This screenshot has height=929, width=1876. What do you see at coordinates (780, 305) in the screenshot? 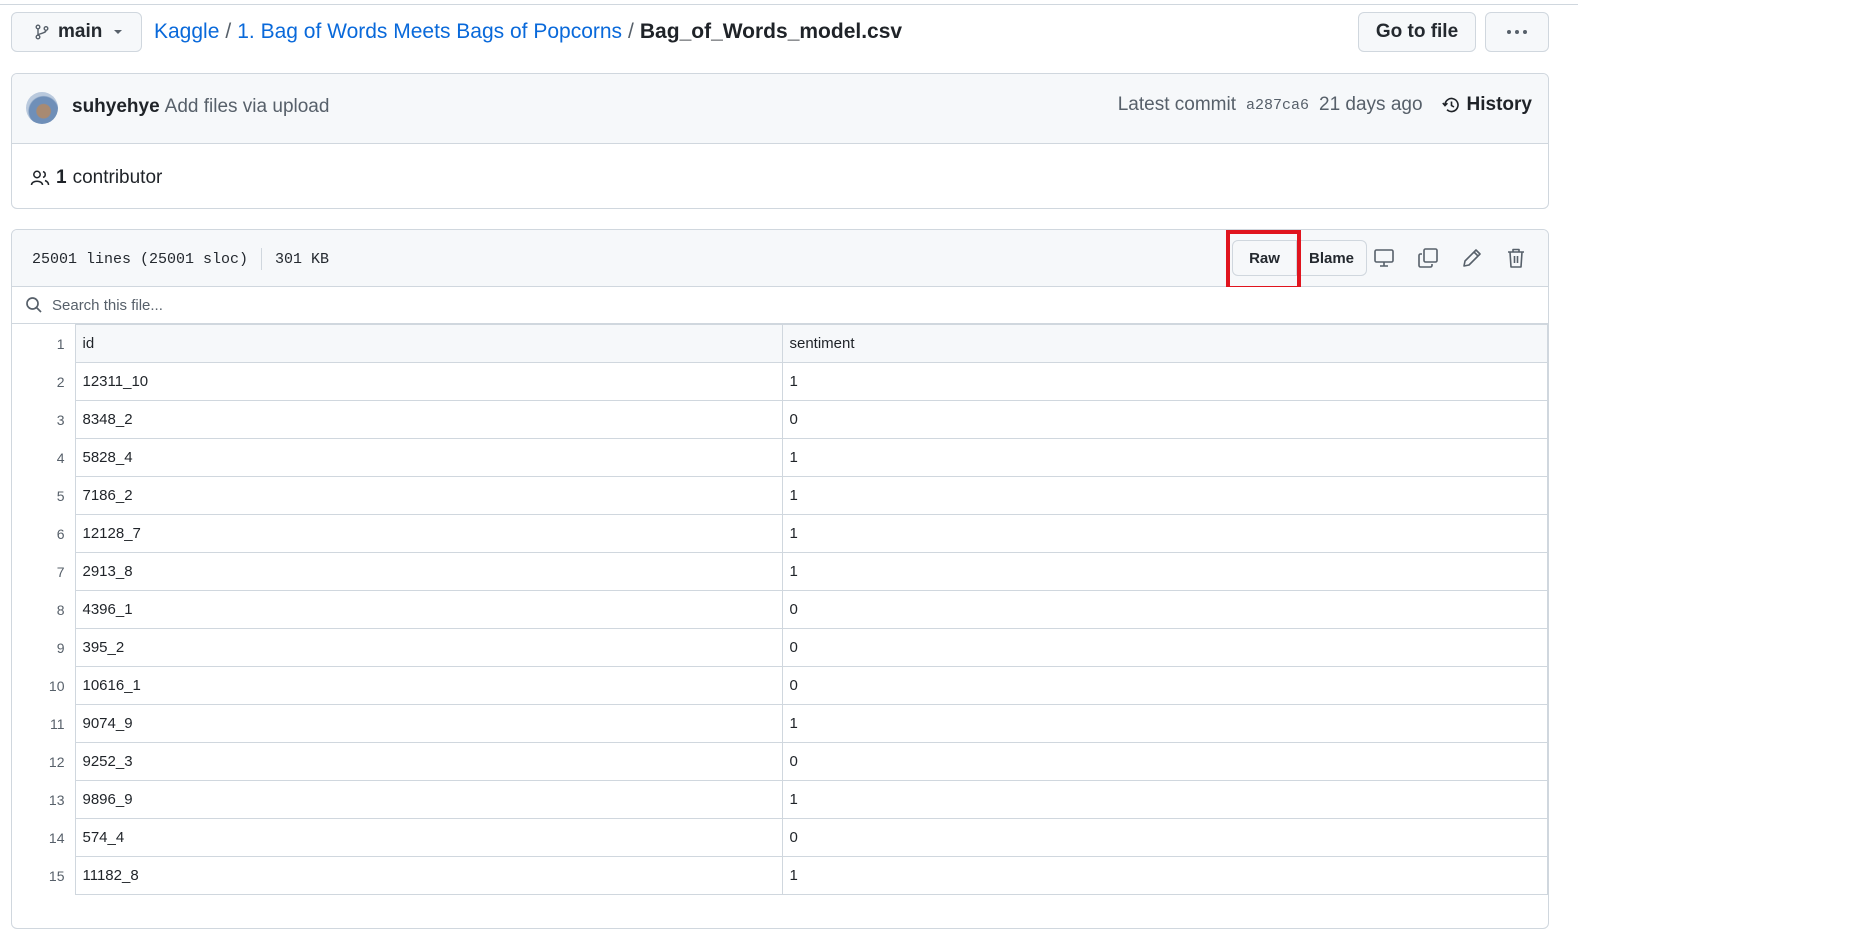
I see `file-search-row` at bounding box center [780, 305].